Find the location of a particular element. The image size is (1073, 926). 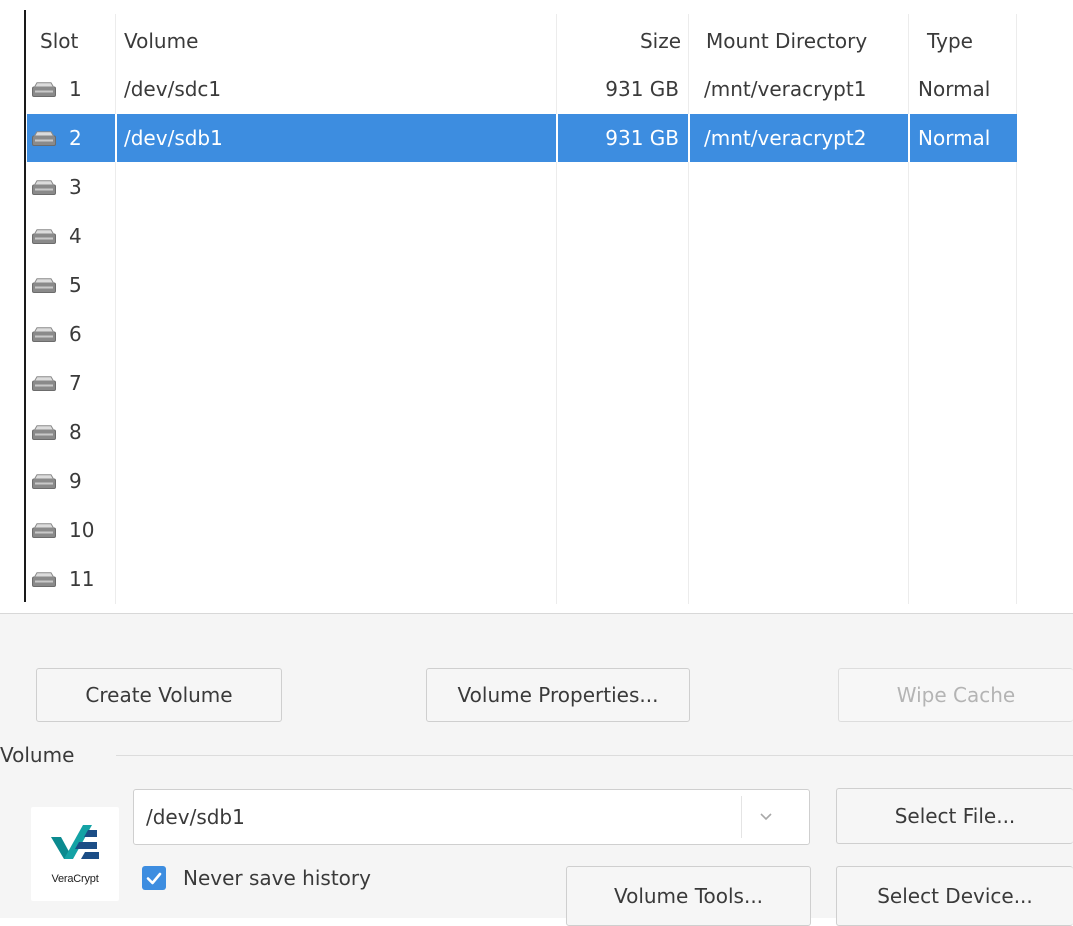

volume-path-input is located at coordinates (441, 817).